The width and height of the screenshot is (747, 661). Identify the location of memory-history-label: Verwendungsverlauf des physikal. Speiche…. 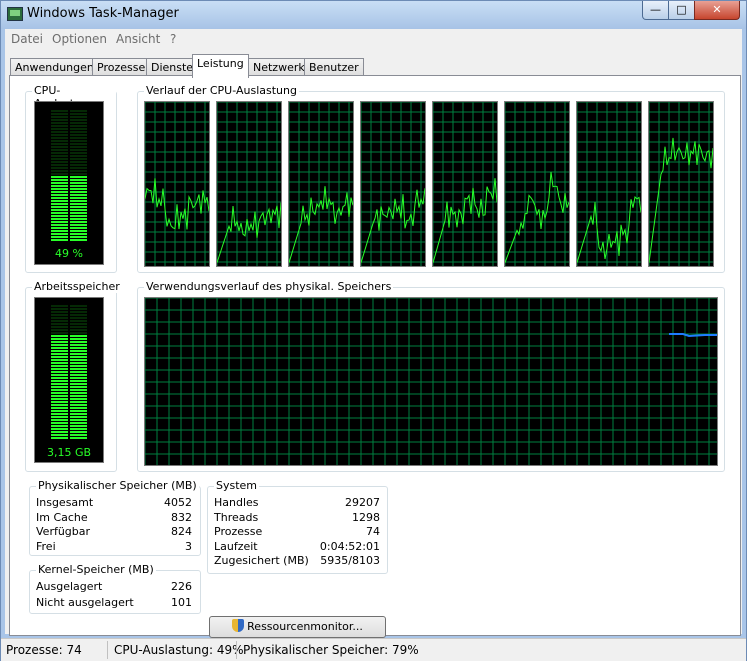
(269, 286).